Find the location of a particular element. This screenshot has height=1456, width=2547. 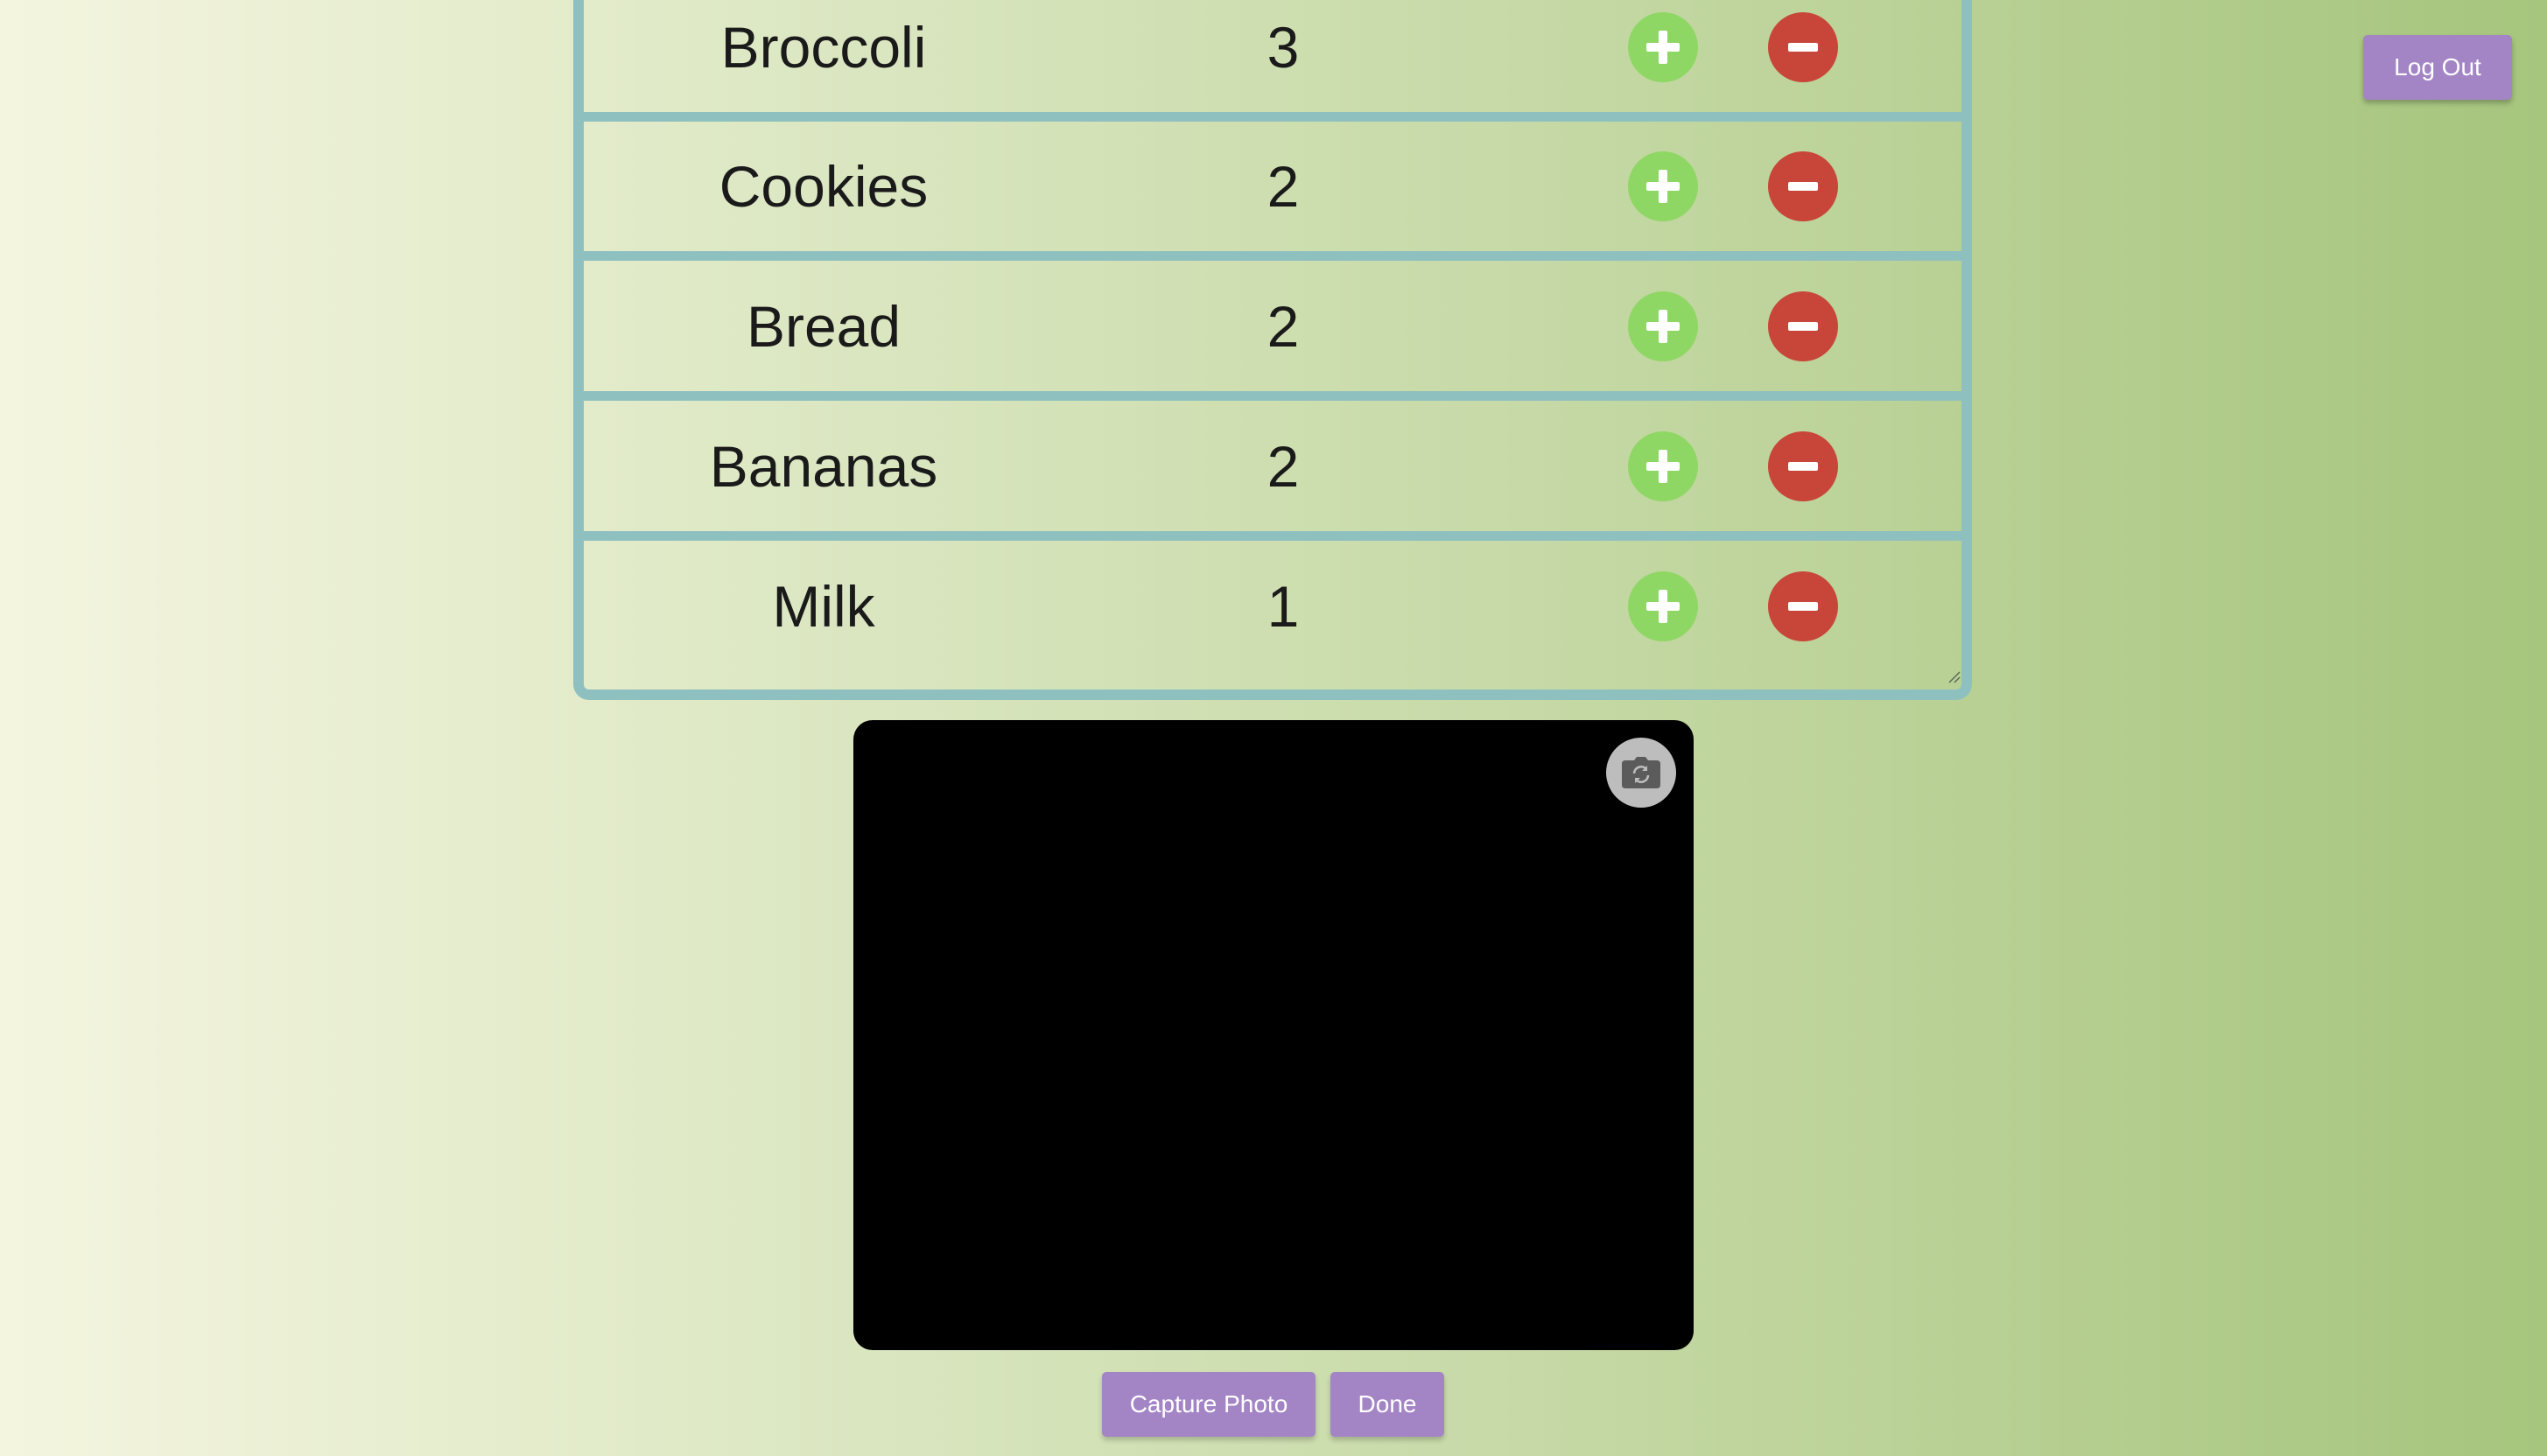

table-row: Milk 1 is located at coordinates (1272, 606).